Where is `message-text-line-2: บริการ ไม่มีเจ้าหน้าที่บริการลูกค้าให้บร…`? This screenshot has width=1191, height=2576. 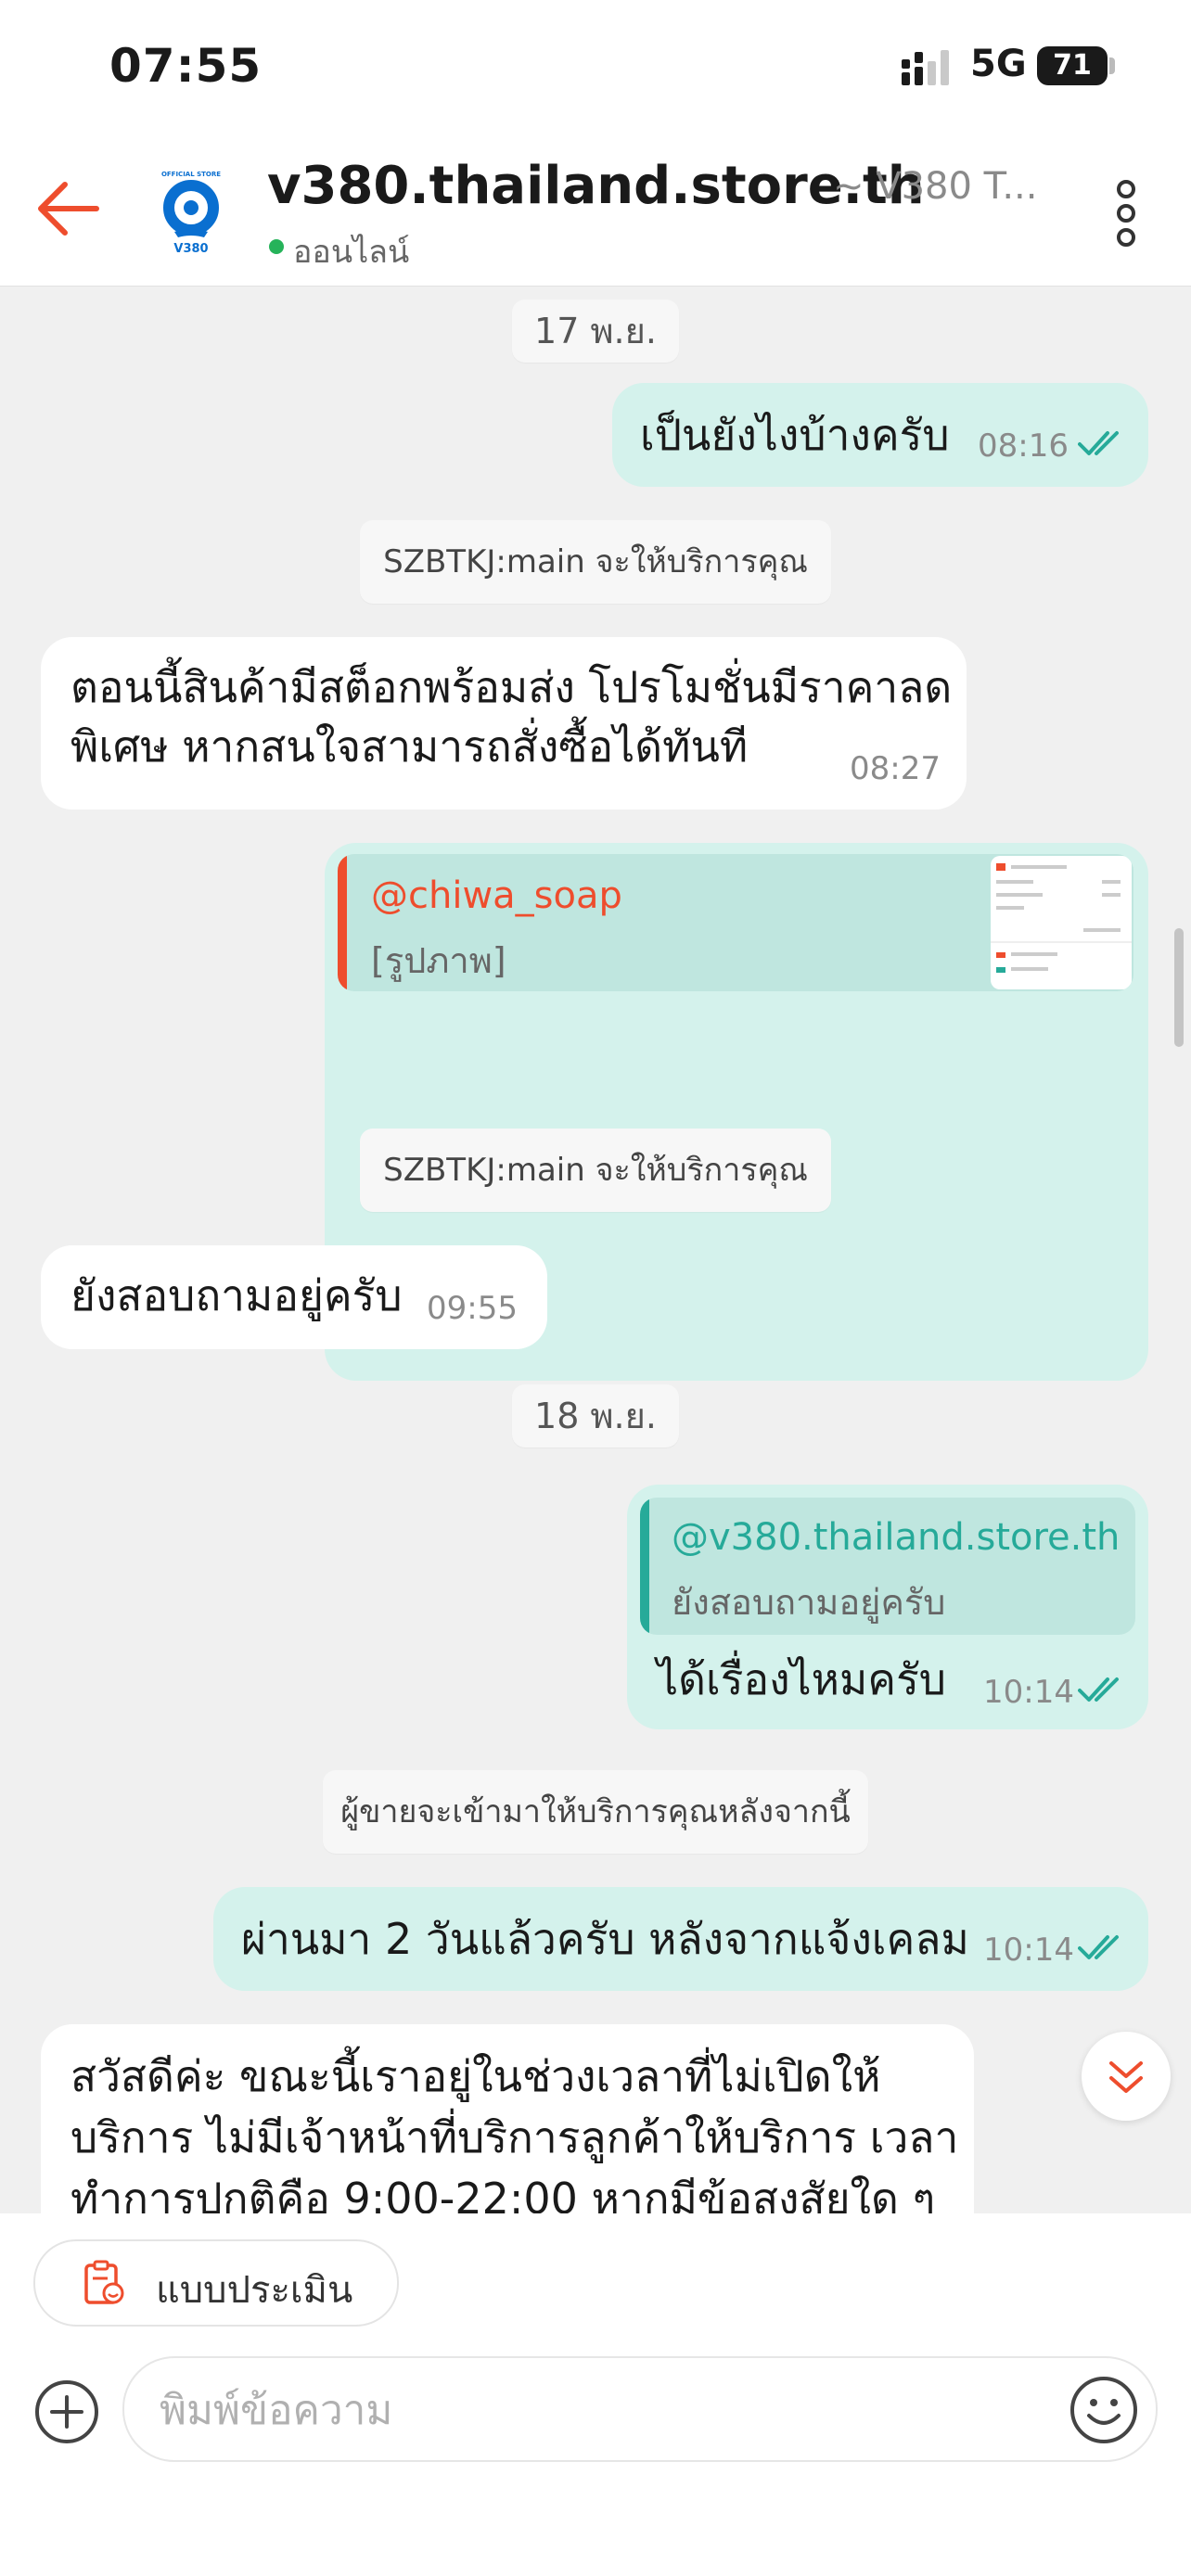 message-text-line-2: บริการ ไม่มีเจ้าหน้าที่บริการลูกค้าให้บร… is located at coordinates (514, 2137).